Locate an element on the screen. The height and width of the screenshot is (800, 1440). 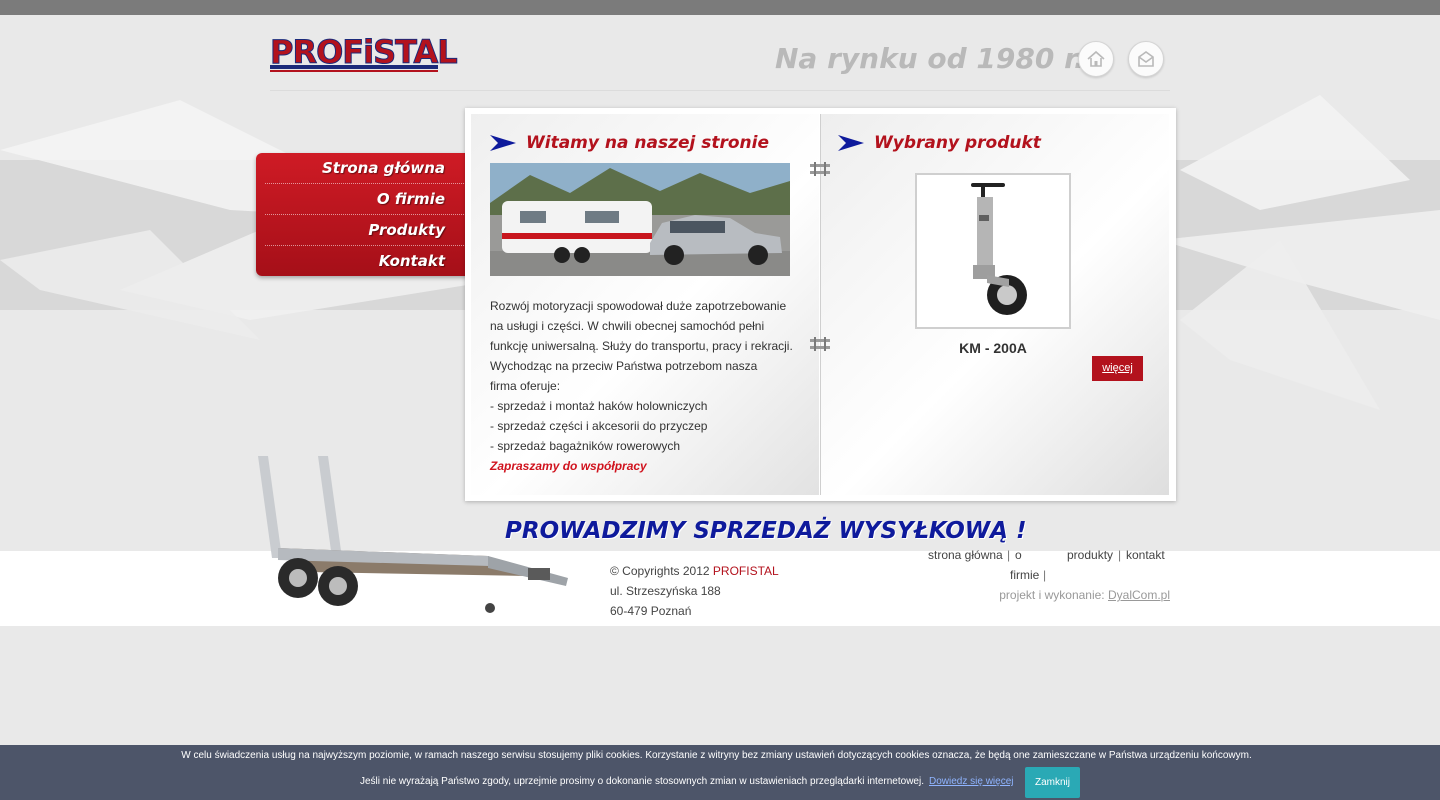
footer-link-products: produkty is located at coordinates (1090, 555).